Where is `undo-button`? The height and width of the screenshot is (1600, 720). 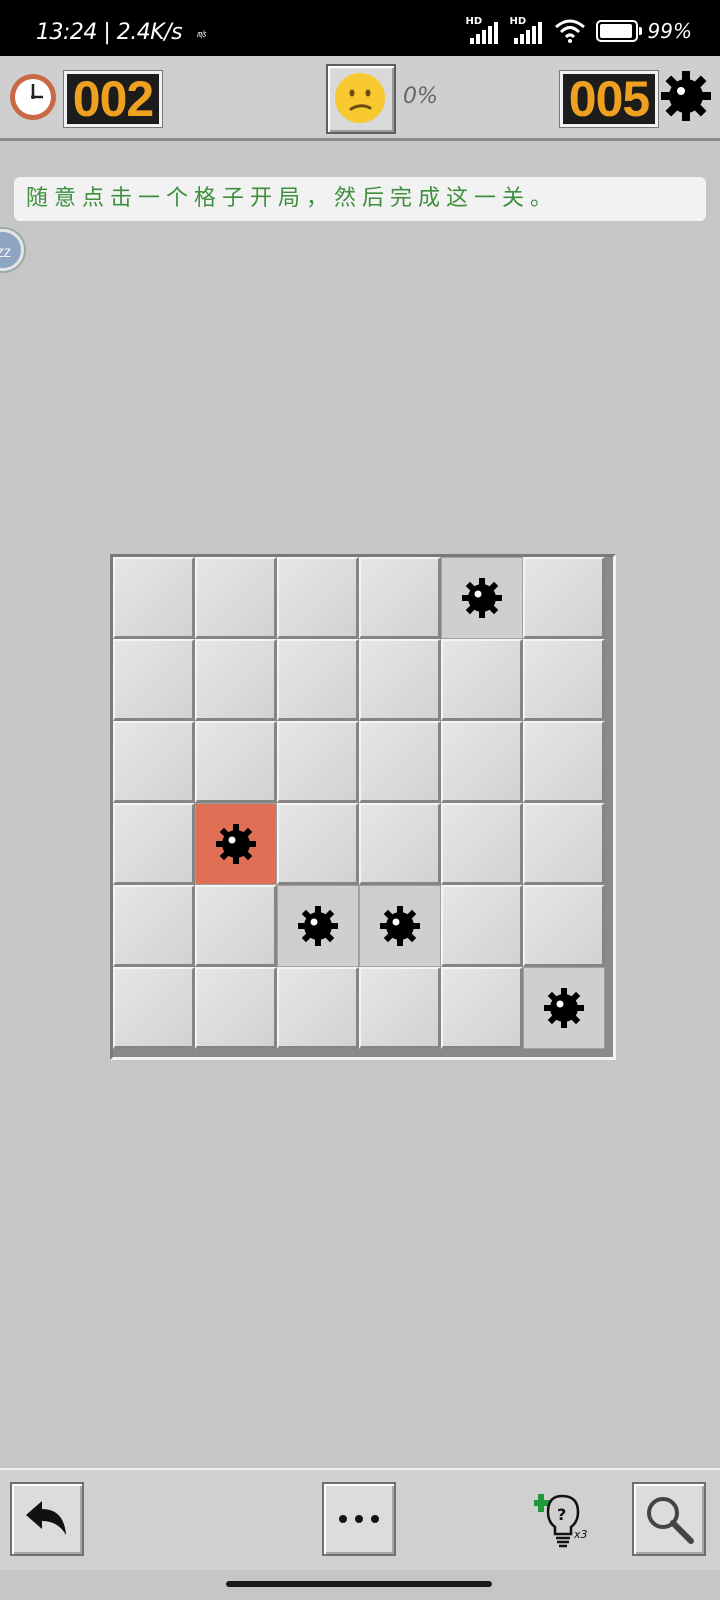 undo-button is located at coordinates (47, 1519).